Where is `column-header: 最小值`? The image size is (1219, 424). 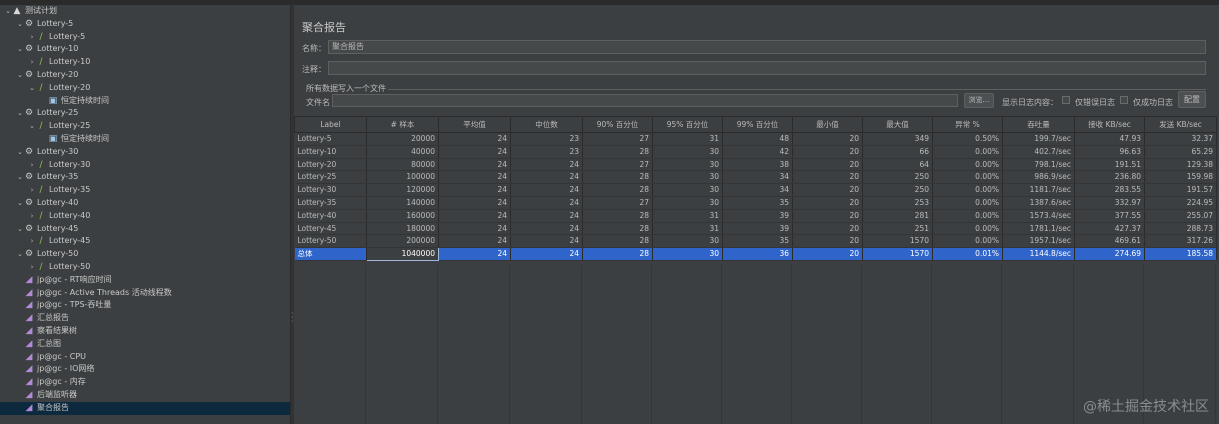 column-header: 最小值 is located at coordinates (827, 124).